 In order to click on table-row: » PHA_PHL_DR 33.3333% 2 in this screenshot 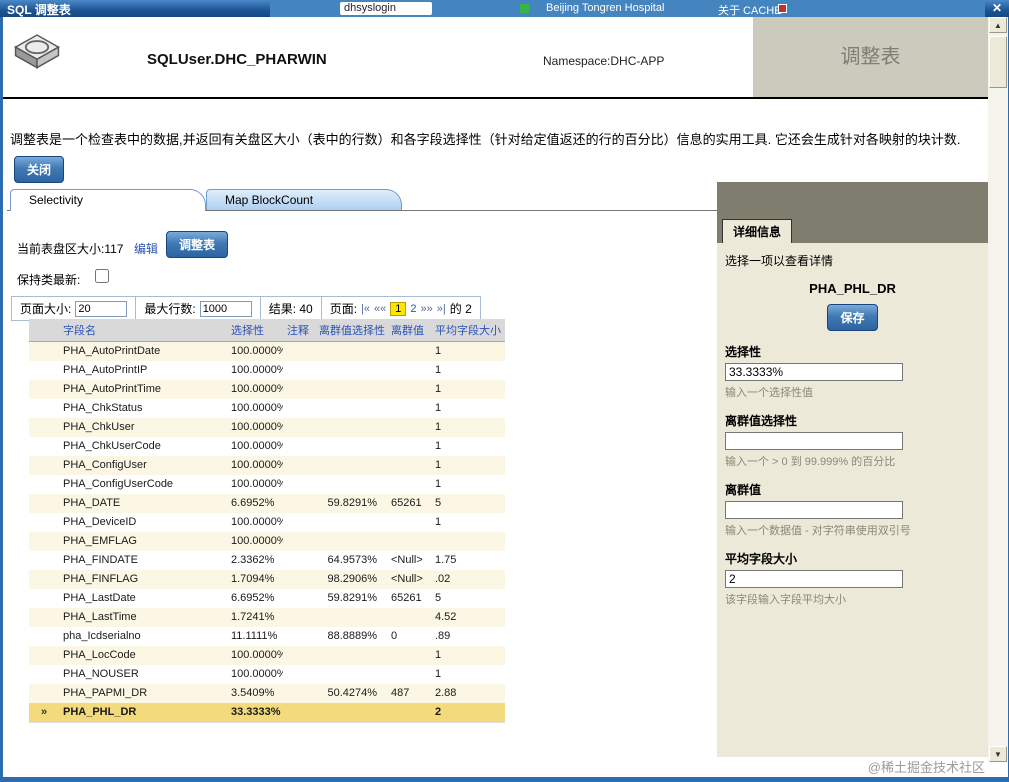, I will do `click(267, 713)`.